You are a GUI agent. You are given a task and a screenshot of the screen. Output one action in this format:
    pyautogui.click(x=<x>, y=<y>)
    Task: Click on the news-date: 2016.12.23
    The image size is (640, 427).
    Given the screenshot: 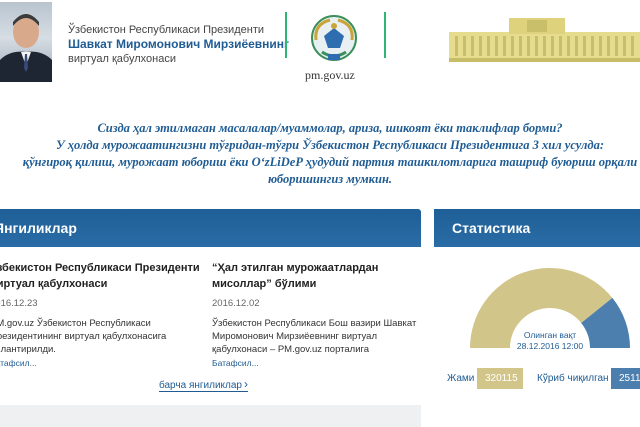 What is the action you would take?
    pyautogui.click(x=19, y=303)
    